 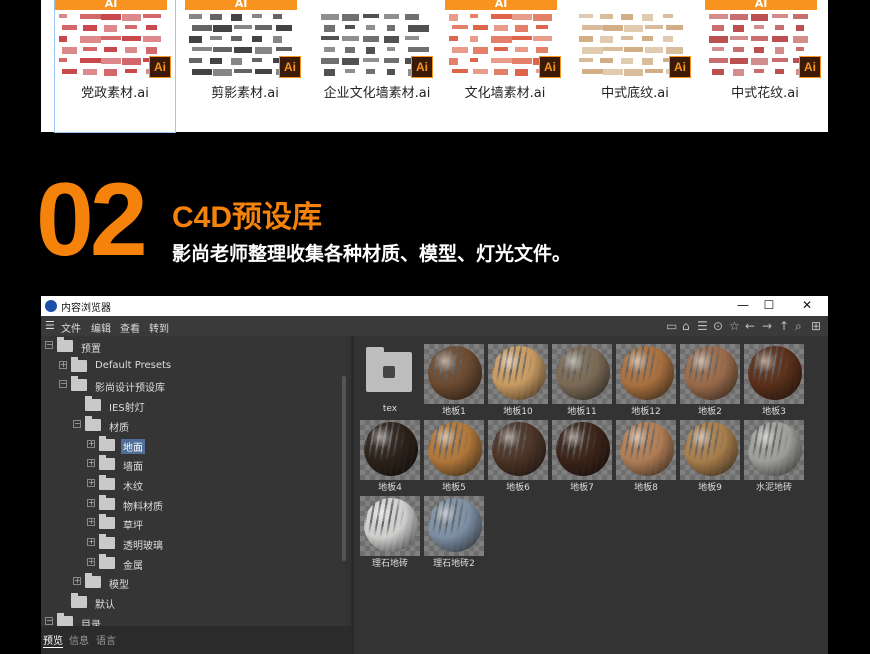 I want to click on bottom-tabs: 预览 信息 语言, so click(x=196, y=640).